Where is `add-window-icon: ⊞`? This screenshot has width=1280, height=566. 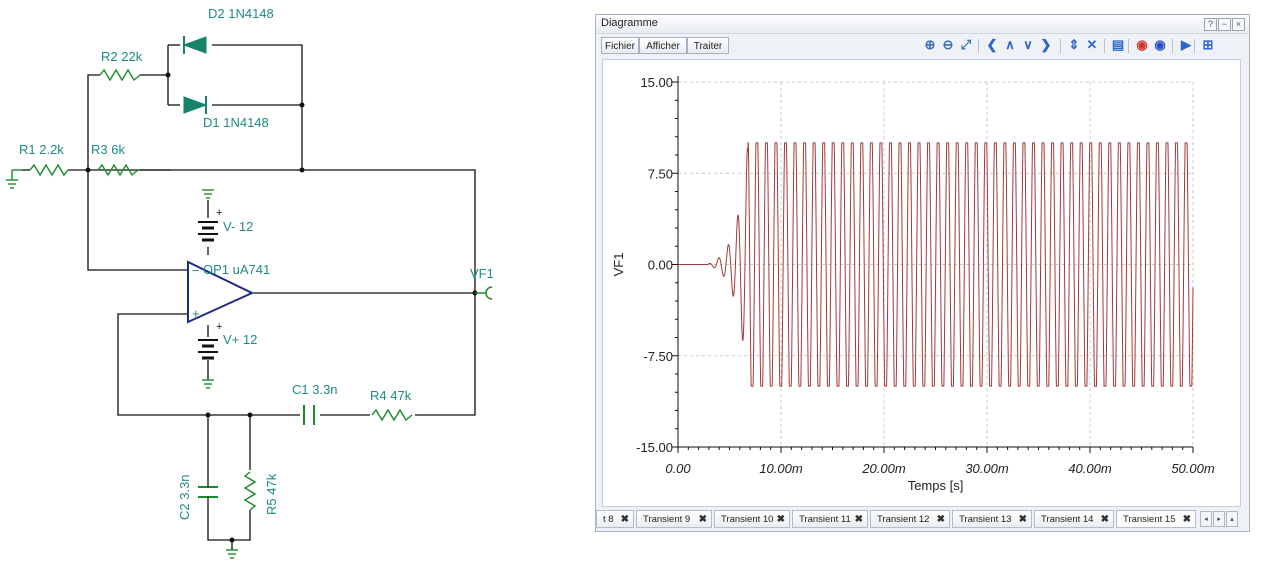 add-window-icon: ⊞ is located at coordinates (1208, 45).